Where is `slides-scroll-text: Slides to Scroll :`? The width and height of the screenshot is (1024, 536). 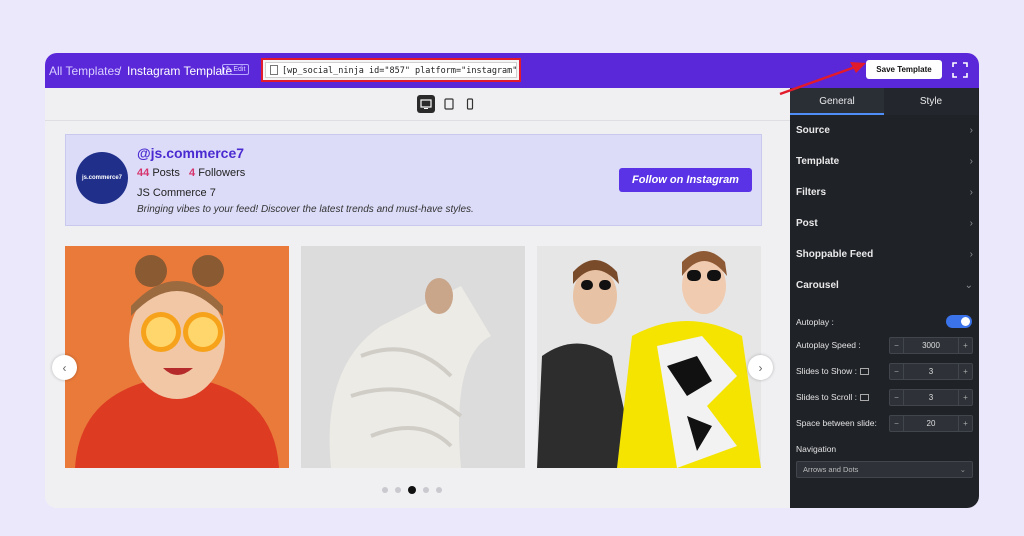
slides-scroll-text: Slides to Scroll : is located at coordinates (826, 397).